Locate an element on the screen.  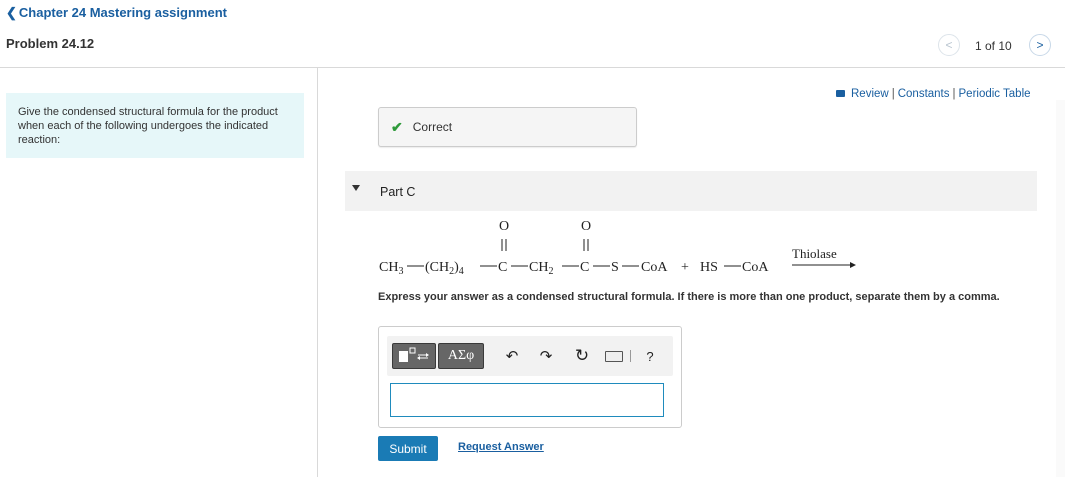
submit-label: Submit is located at coordinates (408, 448).